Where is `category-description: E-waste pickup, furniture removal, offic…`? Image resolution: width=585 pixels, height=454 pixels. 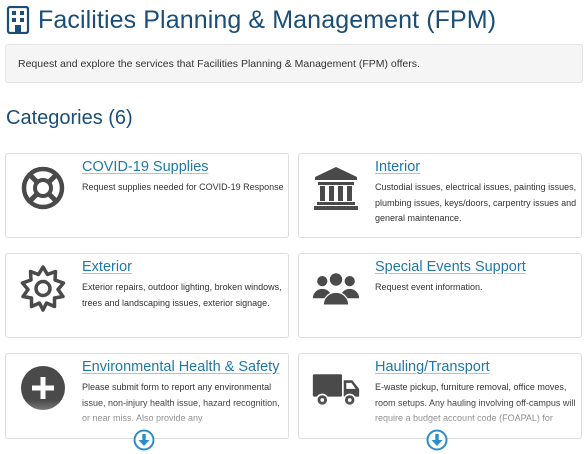
category-description: E-waste pickup, furniture removal, offic… is located at coordinates (475, 403).